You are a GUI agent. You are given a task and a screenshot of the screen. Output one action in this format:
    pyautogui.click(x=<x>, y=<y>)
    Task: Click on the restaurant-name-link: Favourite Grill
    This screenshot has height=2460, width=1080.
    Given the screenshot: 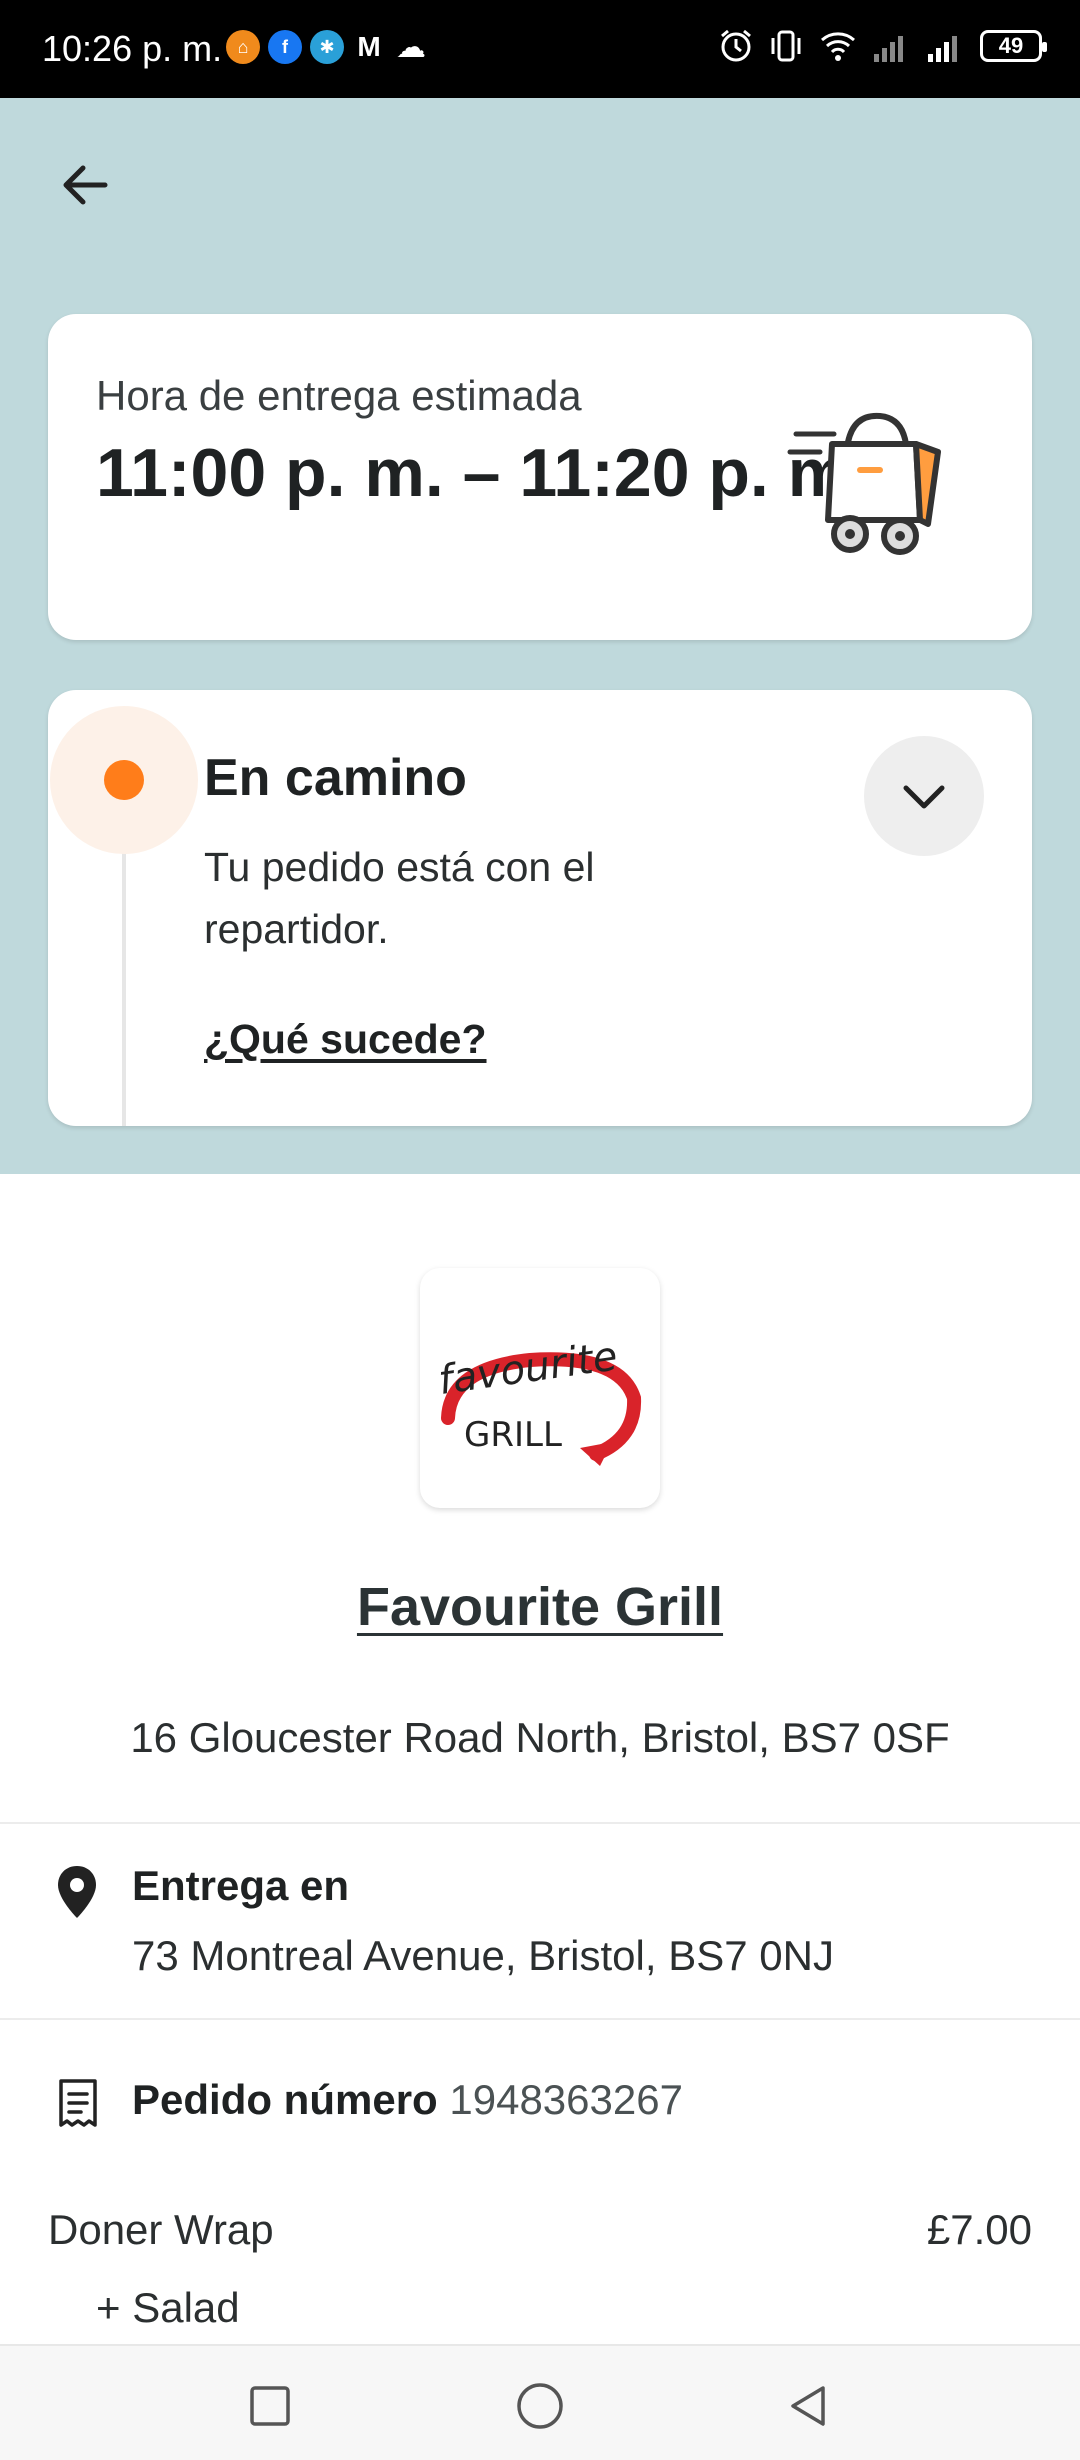 What is the action you would take?
    pyautogui.click(x=540, y=1607)
    